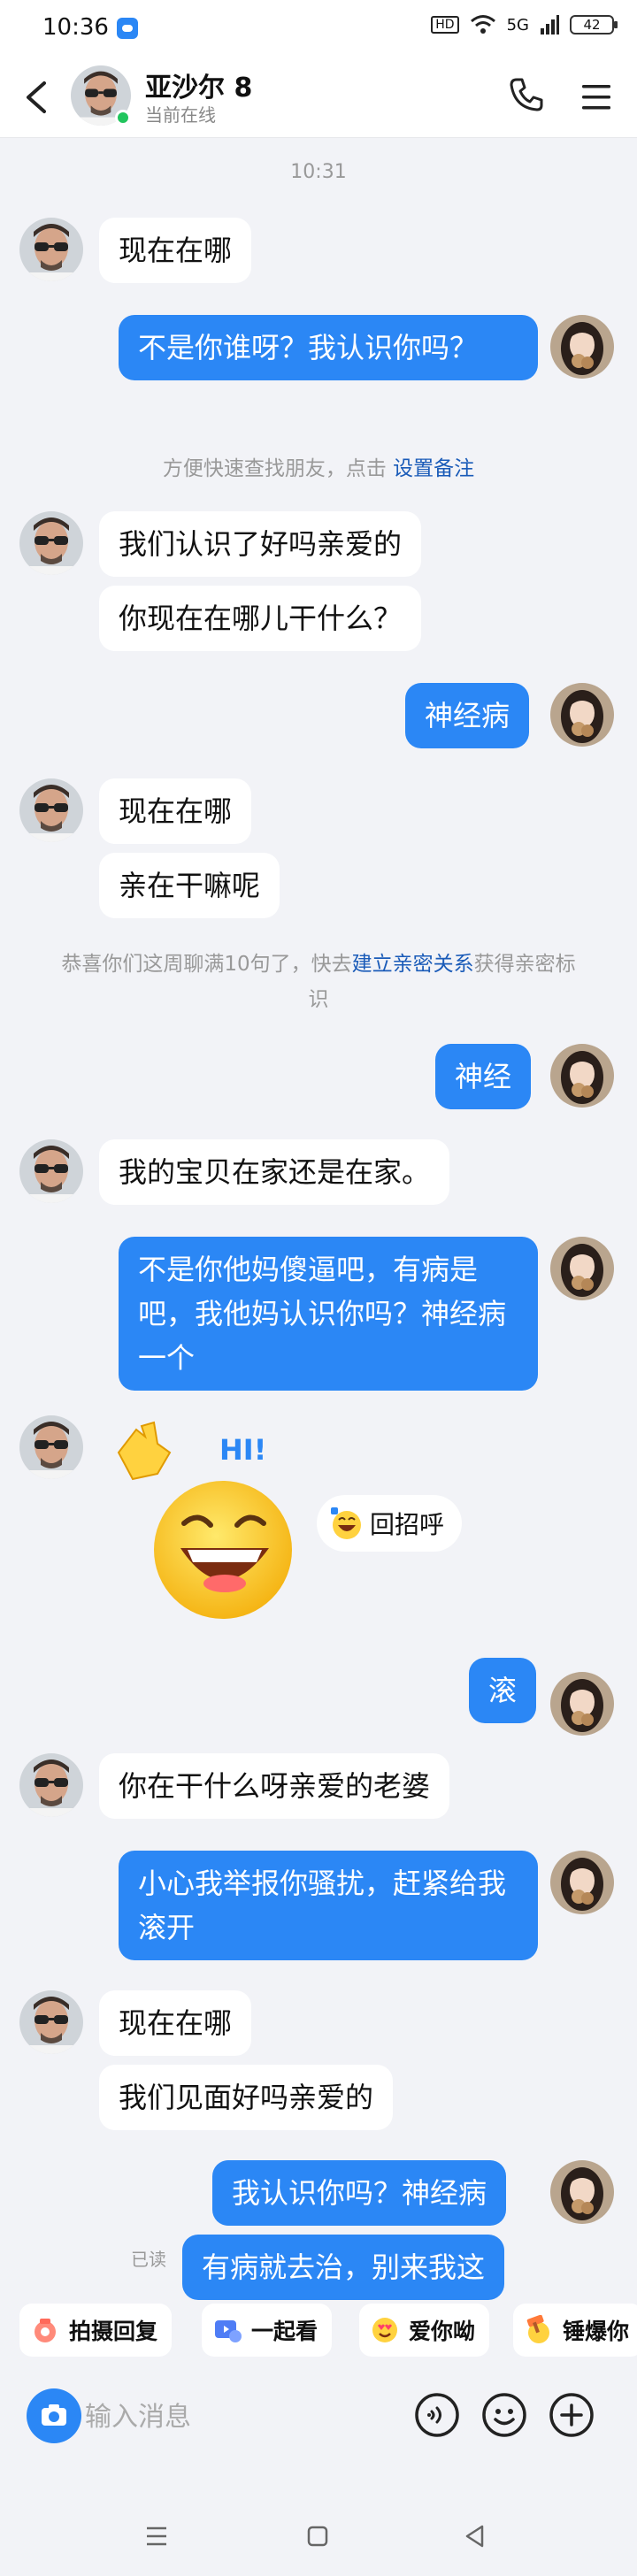 This screenshot has width=637, height=2576. Describe the element at coordinates (148, 2259) in the screenshot. I see `read-receipt: 已读` at that location.